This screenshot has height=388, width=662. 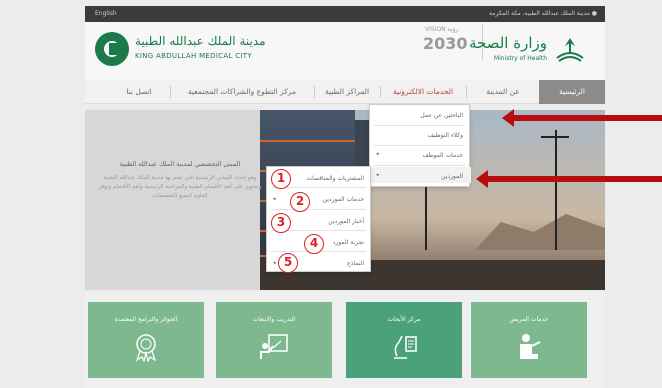 What do you see at coordinates (281, 223) in the screenshot?
I see `annotation-number-3: 3` at bounding box center [281, 223].